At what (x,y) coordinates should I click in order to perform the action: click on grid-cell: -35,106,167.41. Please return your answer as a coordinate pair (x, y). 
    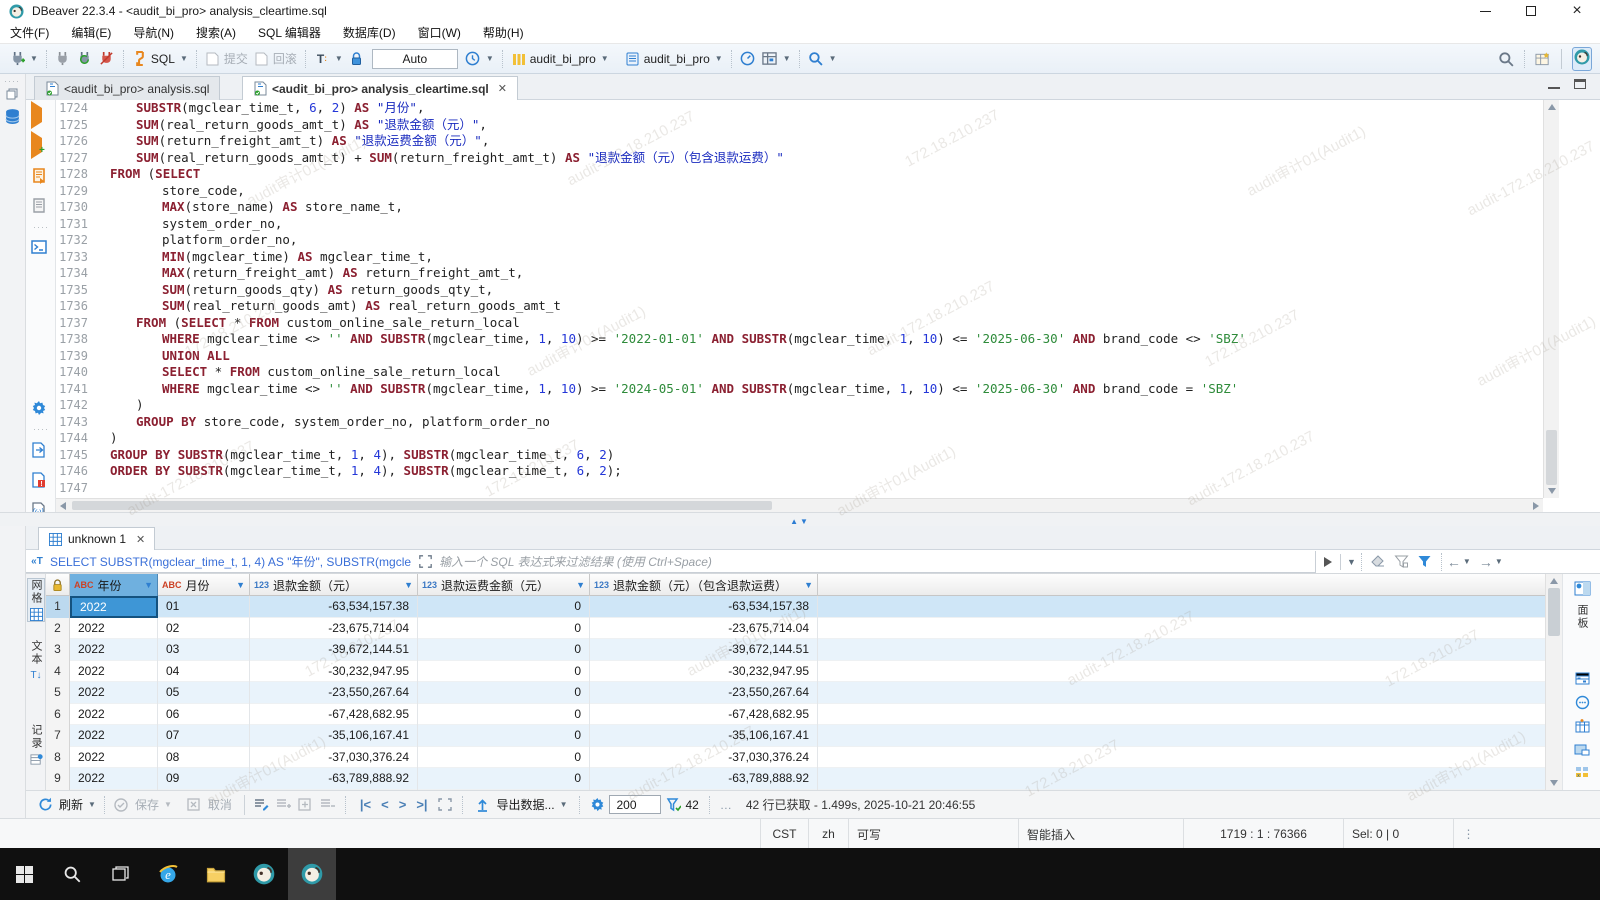
    Looking at the image, I should click on (334, 736).